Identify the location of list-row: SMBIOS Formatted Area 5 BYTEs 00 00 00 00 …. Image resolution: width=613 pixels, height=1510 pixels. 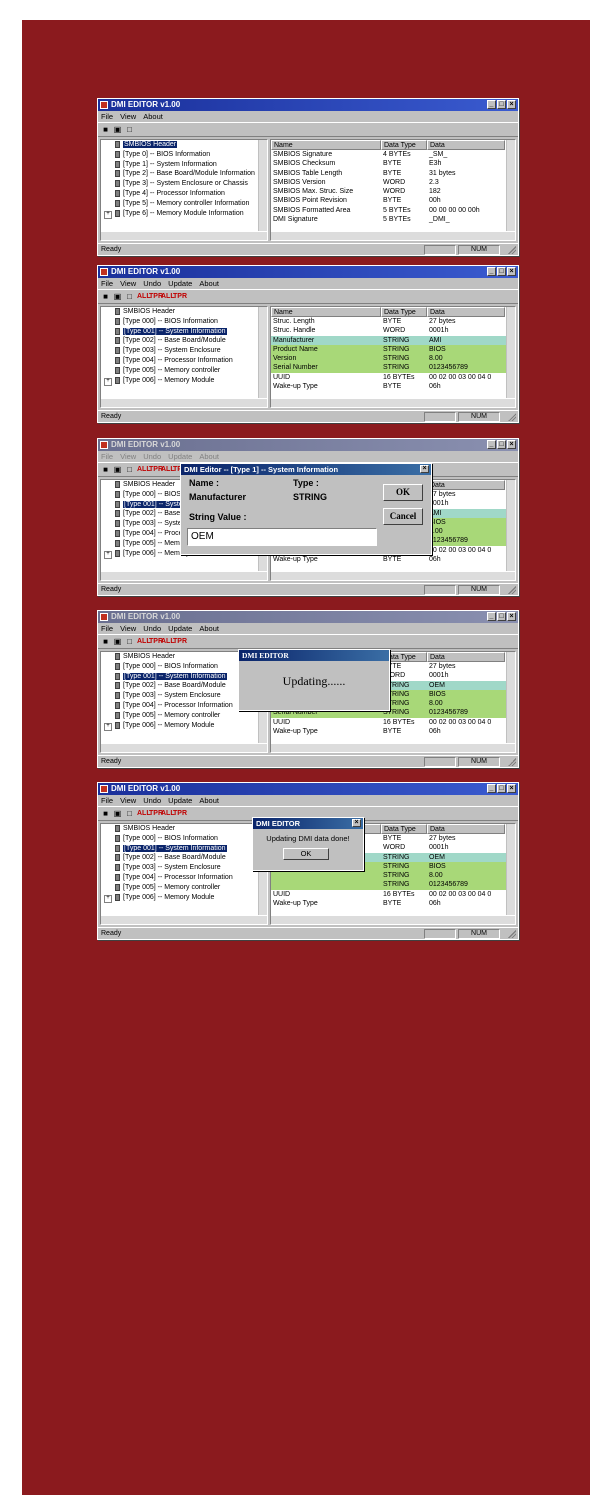
(393, 210).